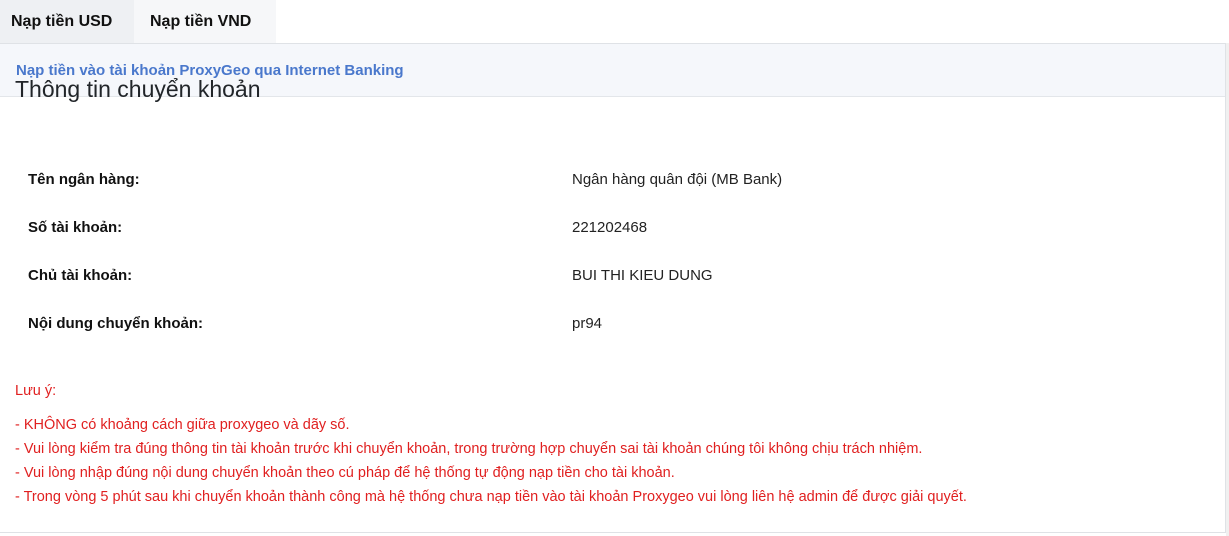 This screenshot has height=536, width=1229. I want to click on transfer-content-value: pr94, so click(587, 323).